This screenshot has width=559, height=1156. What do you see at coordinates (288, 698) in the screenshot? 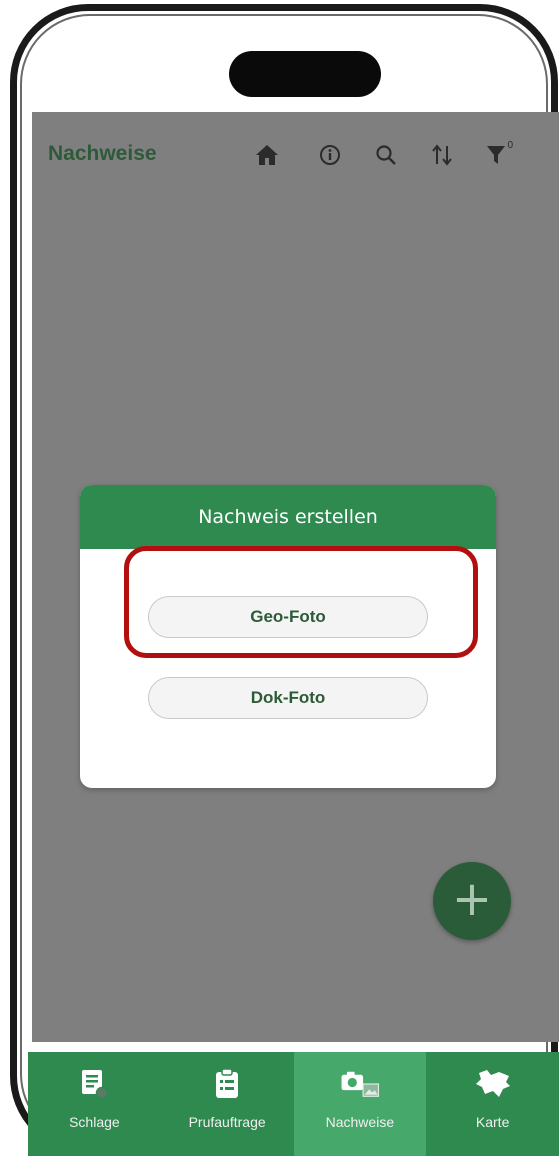
I see `dok-foto-button: Dok-Foto` at bounding box center [288, 698].